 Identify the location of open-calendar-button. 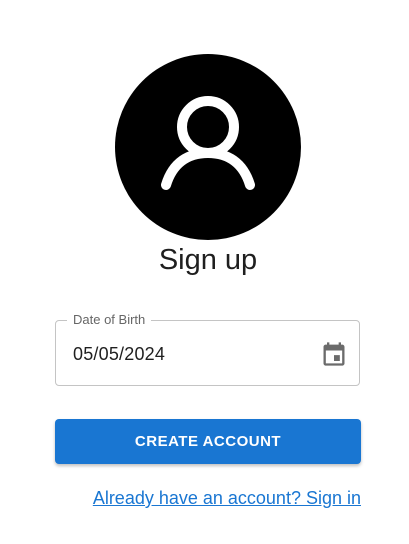
(334, 354).